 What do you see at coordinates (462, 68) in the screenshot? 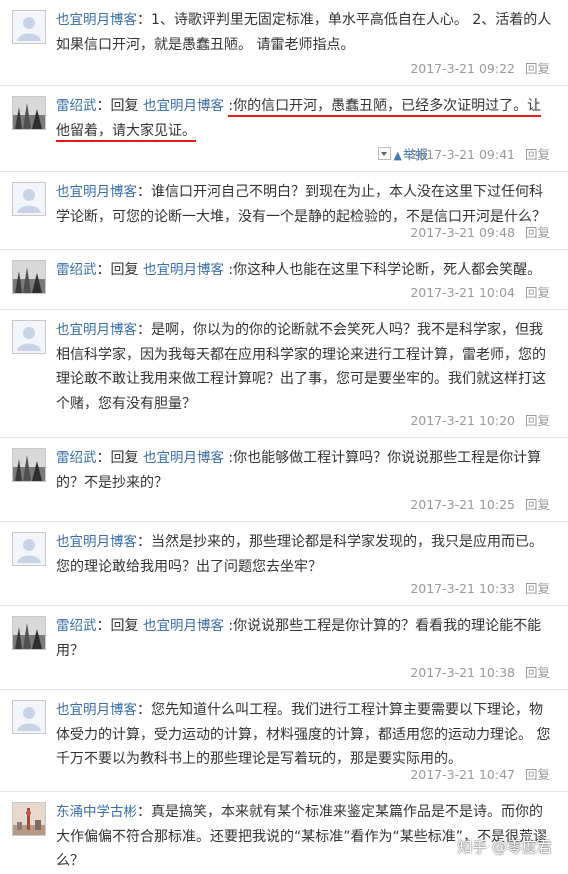
I see `comment-date: 2017-3-21 09:22` at bounding box center [462, 68].